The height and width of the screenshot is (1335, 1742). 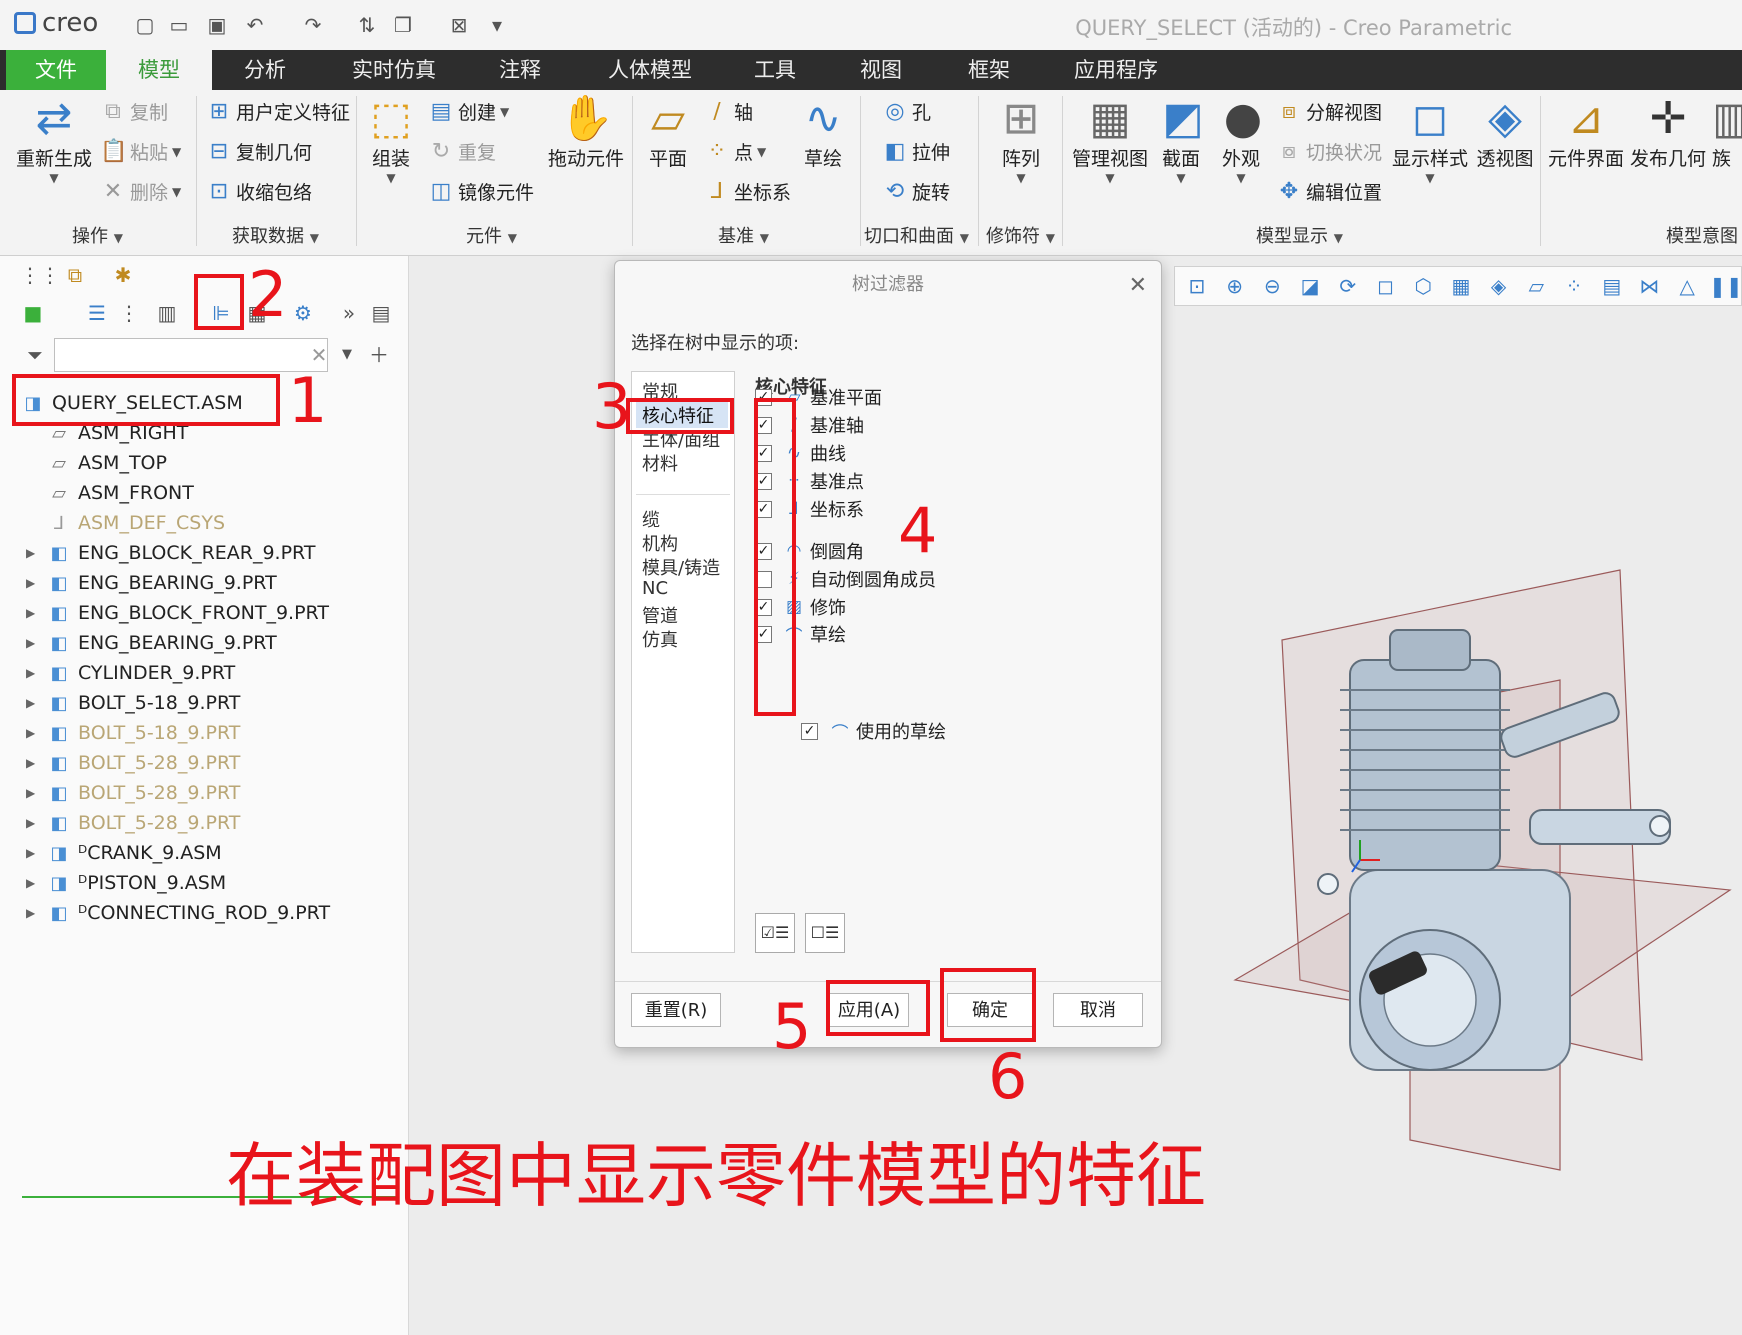 I want to click on create-button: ▤ 创建 ▼, so click(x=469, y=111).